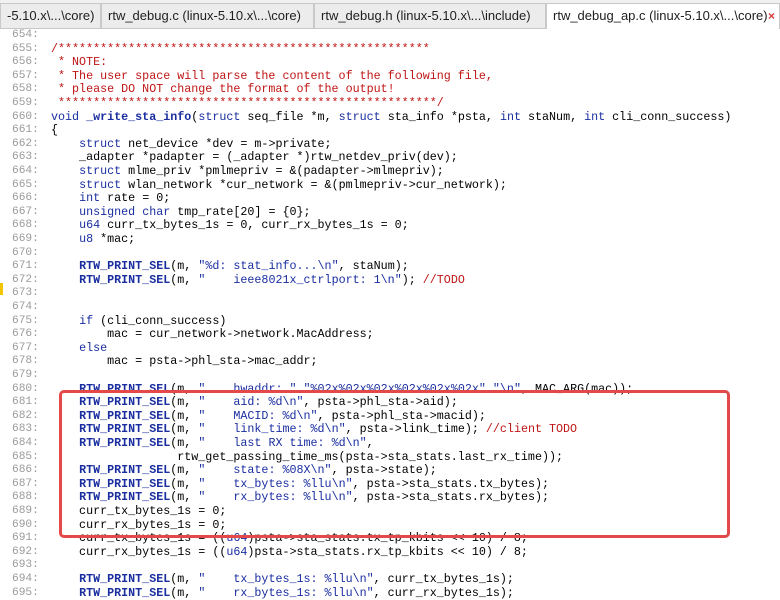  Describe the element at coordinates (25, 511) in the screenshot. I see `line-number: 689:` at that location.